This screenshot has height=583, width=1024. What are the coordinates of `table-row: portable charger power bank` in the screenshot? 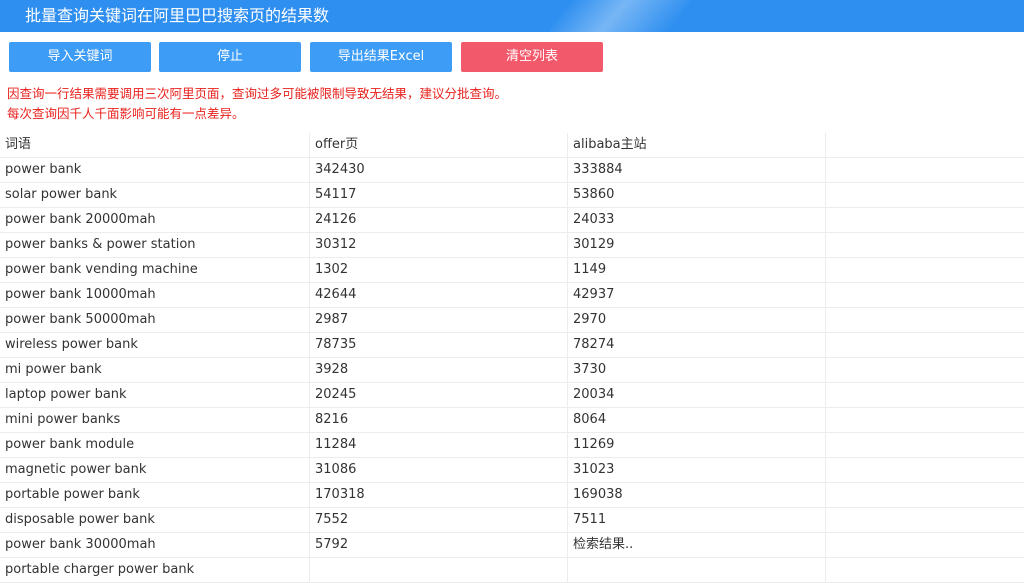 It's located at (512, 570).